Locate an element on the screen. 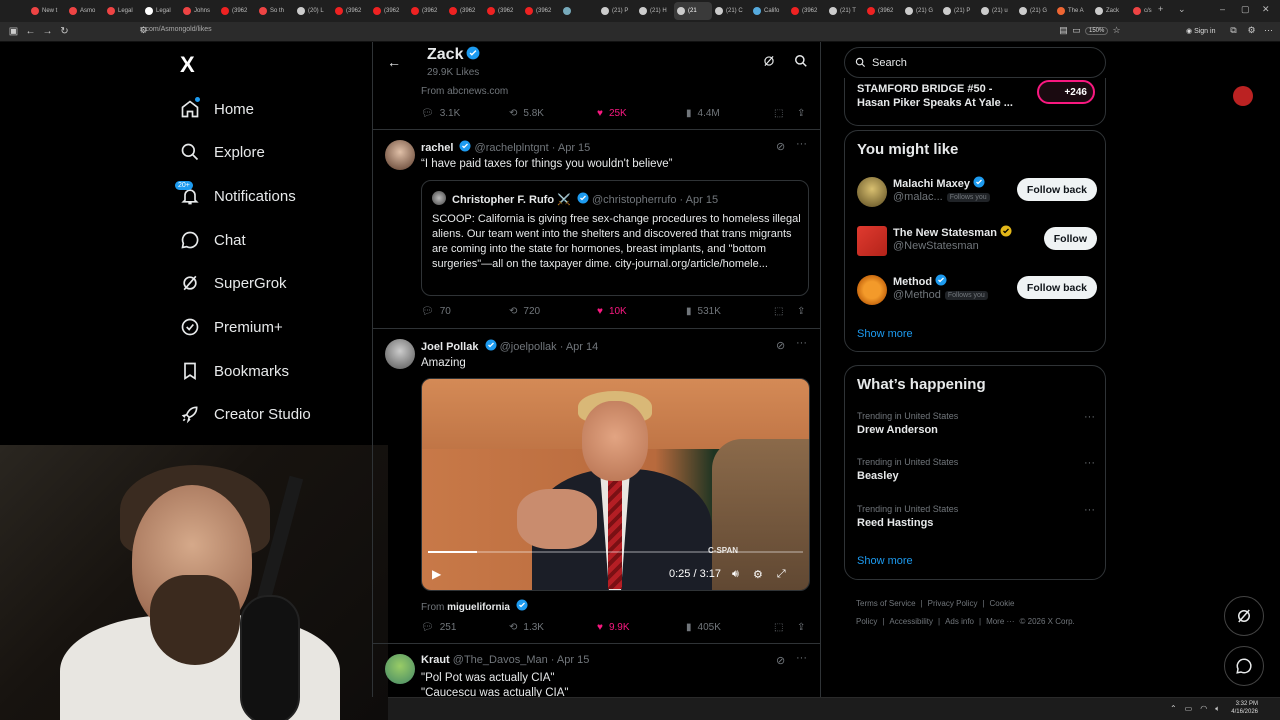 This screenshot has height=720, width=1280. fullscreen-icon: ⤢ is located at coordinates (781, 574).